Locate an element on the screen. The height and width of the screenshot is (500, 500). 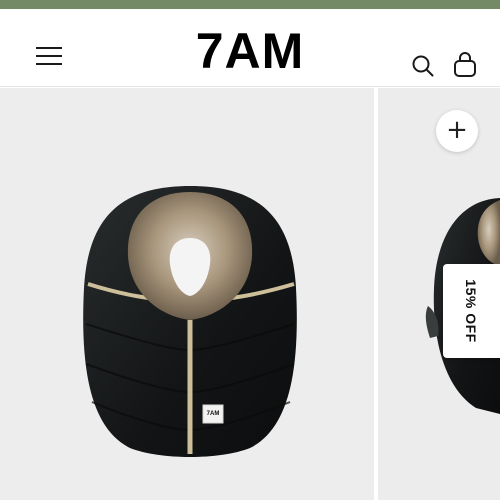
shopping-bag-icon is located at coordinates (465, 64).